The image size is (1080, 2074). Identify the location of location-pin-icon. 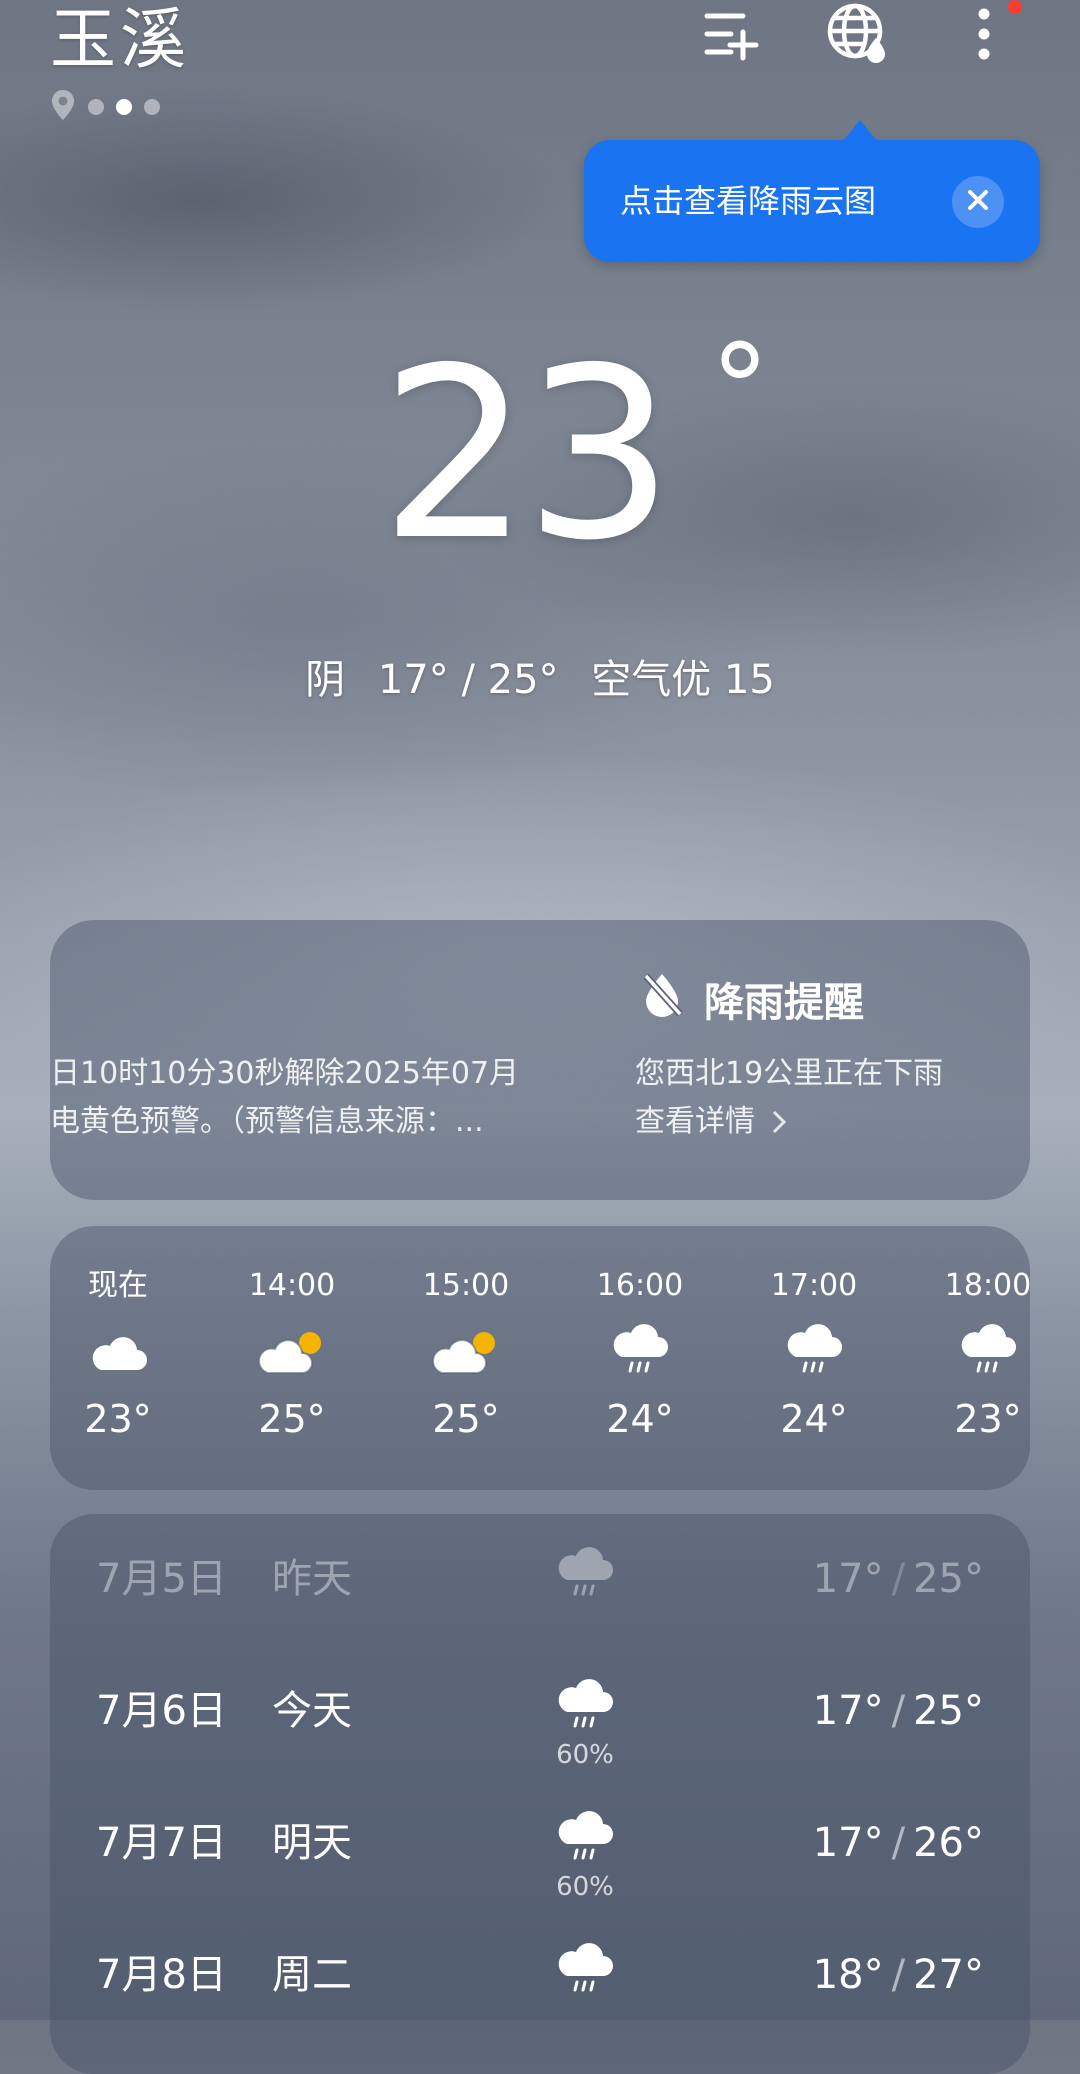
(63, 107).